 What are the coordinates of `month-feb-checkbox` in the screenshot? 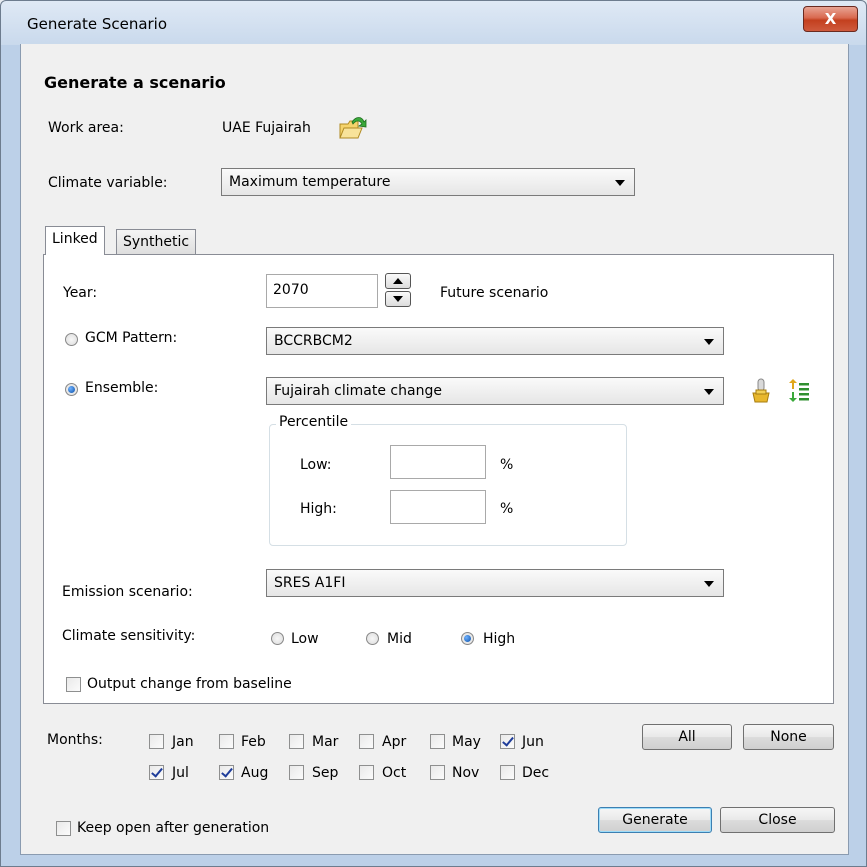 It's located at (226, 741).